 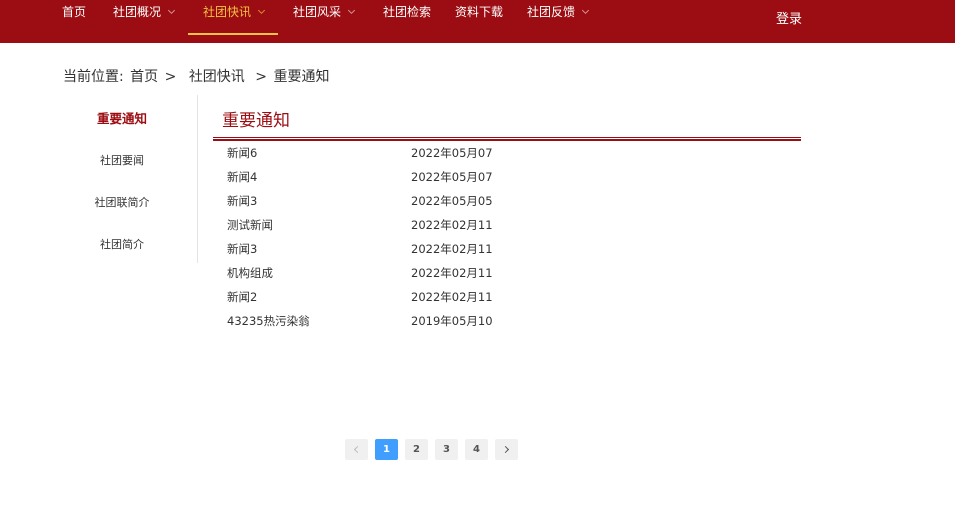 What do you see at coordinates (227, 12) in the screenshot?
I see `nav-item-label: 社团快讯` at bounding box center [227, 12].